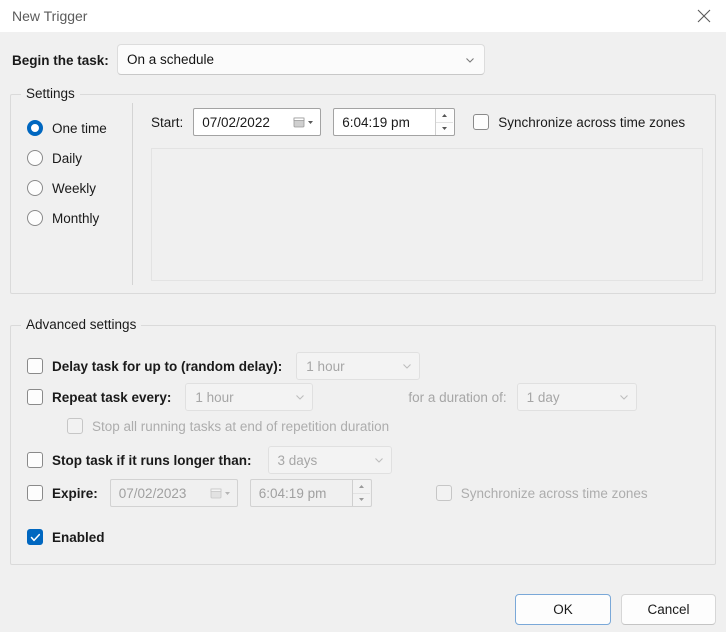  What do you see at coordinates (236, 122) in the screenshot?
I see `start-date-value: 07/02/2022` at bounding box center [236, 122].